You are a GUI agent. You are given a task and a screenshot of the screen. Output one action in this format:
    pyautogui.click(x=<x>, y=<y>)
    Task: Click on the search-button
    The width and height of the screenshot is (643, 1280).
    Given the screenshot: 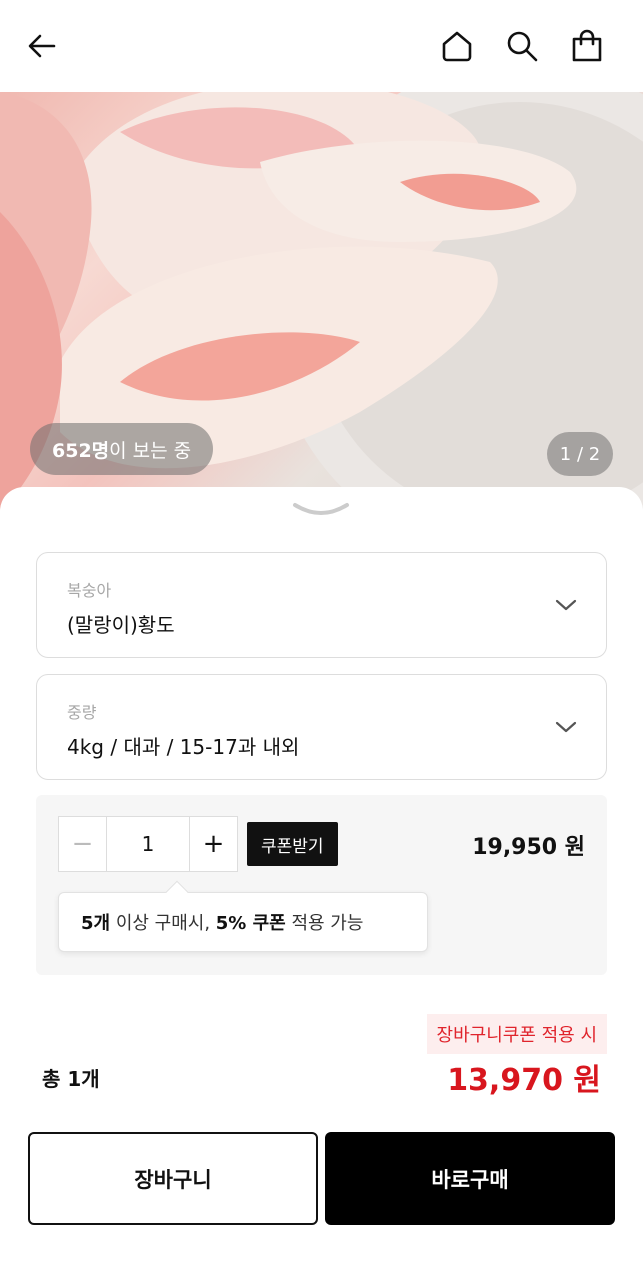 What is the action you would take?
    pyautogui.click(x=522, y=46)
    